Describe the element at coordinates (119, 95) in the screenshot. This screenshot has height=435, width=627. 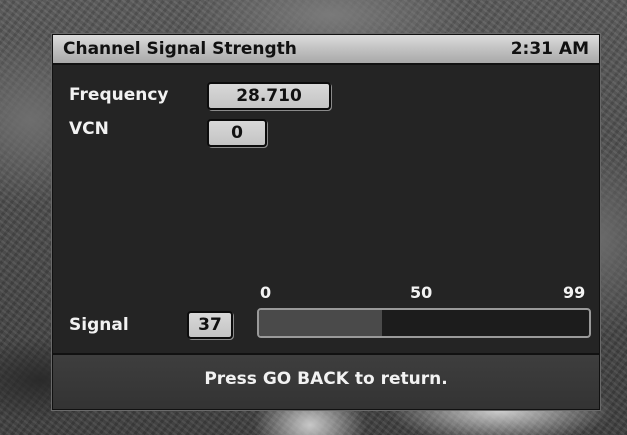
I see `frequency-label: Frequency` at that location.